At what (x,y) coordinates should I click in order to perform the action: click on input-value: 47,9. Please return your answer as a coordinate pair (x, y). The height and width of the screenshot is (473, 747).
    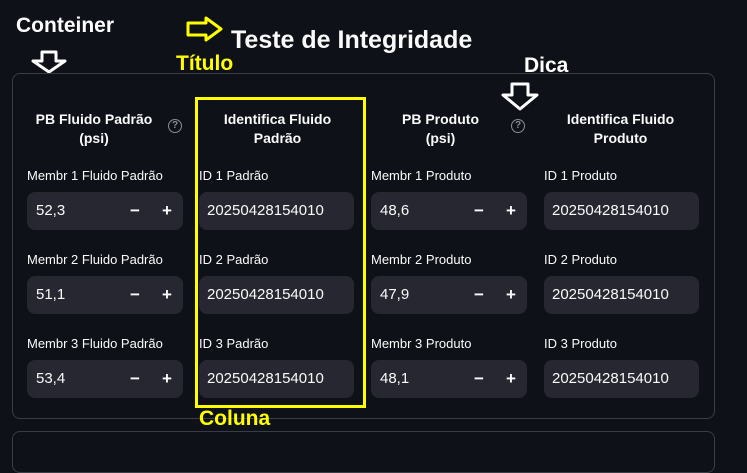
    Looking at the image, I should click on (394, 294).